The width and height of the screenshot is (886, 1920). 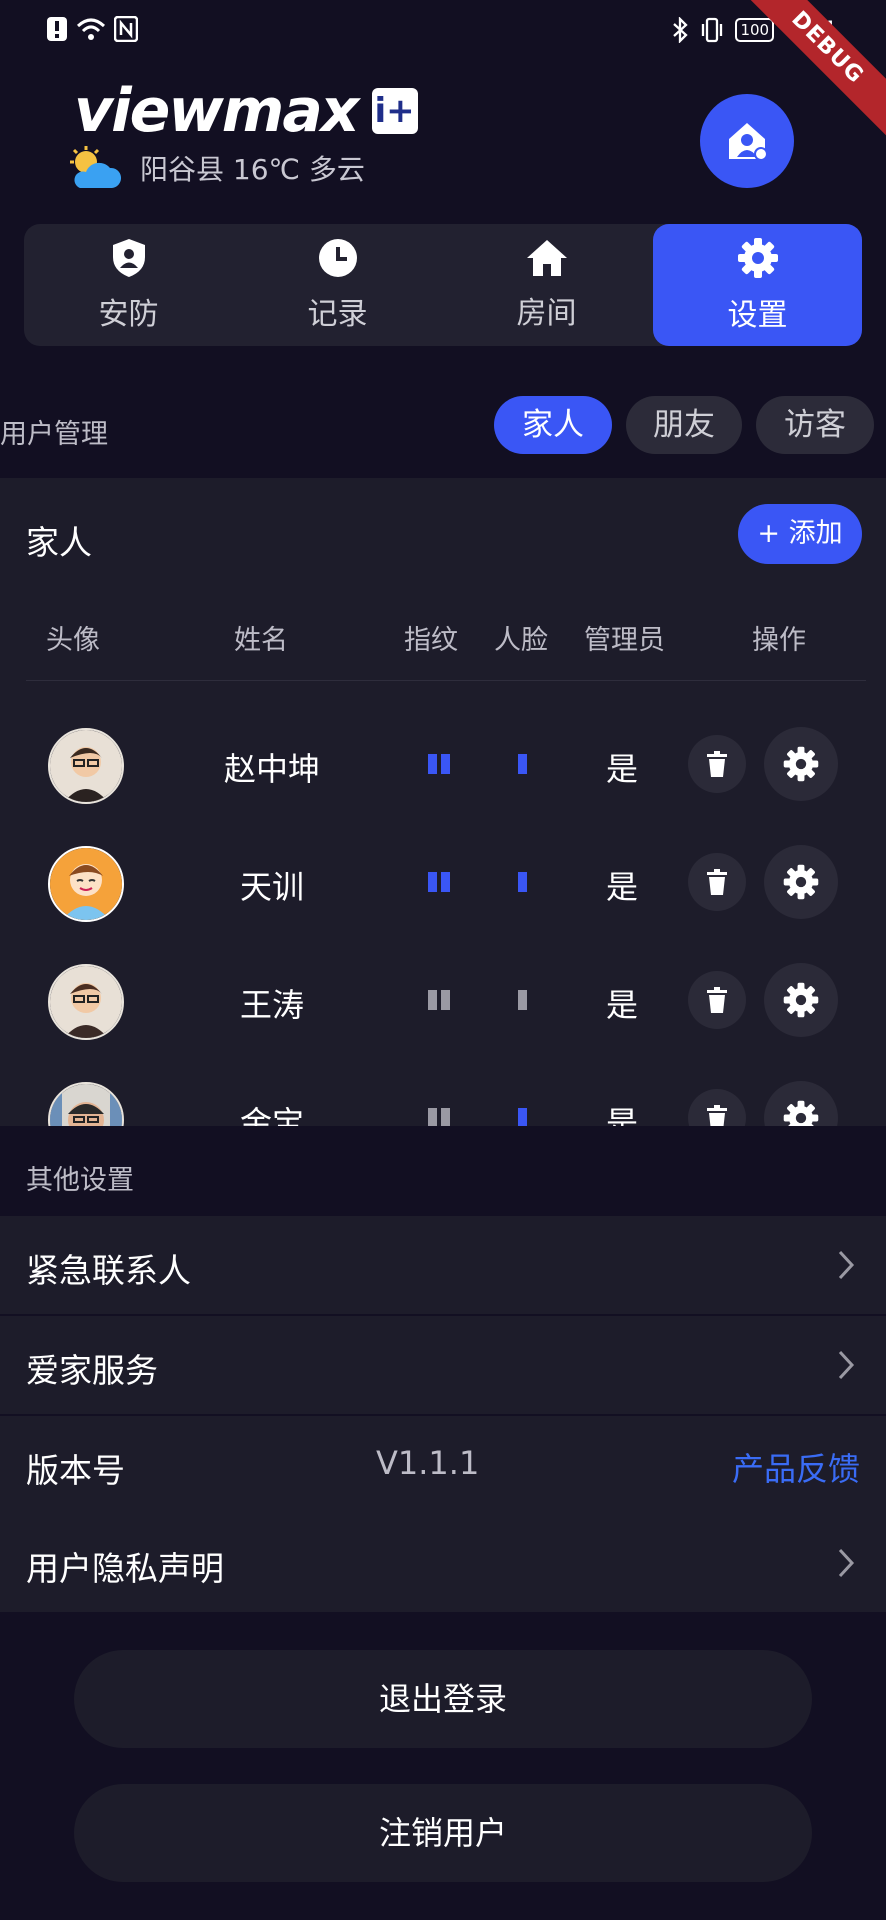 I want to click on column-admin: 管理员, so click(x=624, y=640).